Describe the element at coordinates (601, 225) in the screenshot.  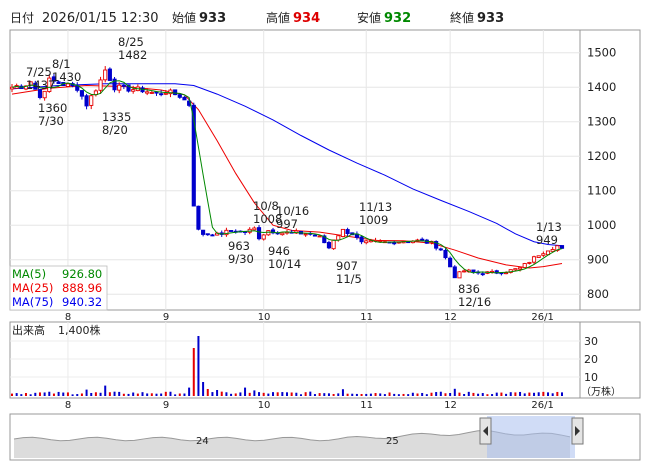
I see `y-tick-label: 1000` at that location.